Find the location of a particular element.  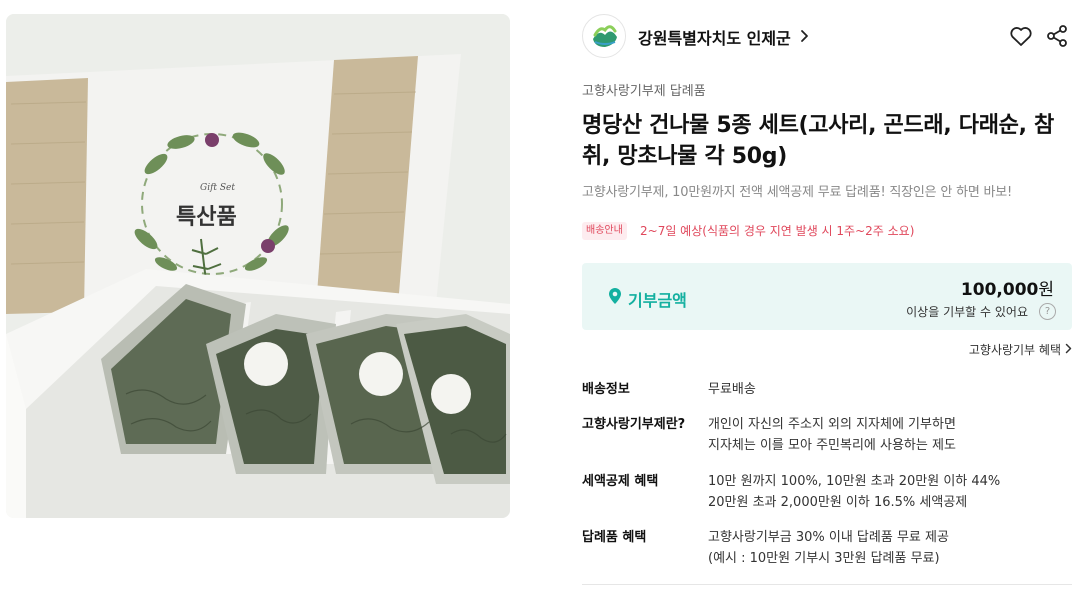

donation-amount: 100,000원 is located at coordinates (1007, 287).